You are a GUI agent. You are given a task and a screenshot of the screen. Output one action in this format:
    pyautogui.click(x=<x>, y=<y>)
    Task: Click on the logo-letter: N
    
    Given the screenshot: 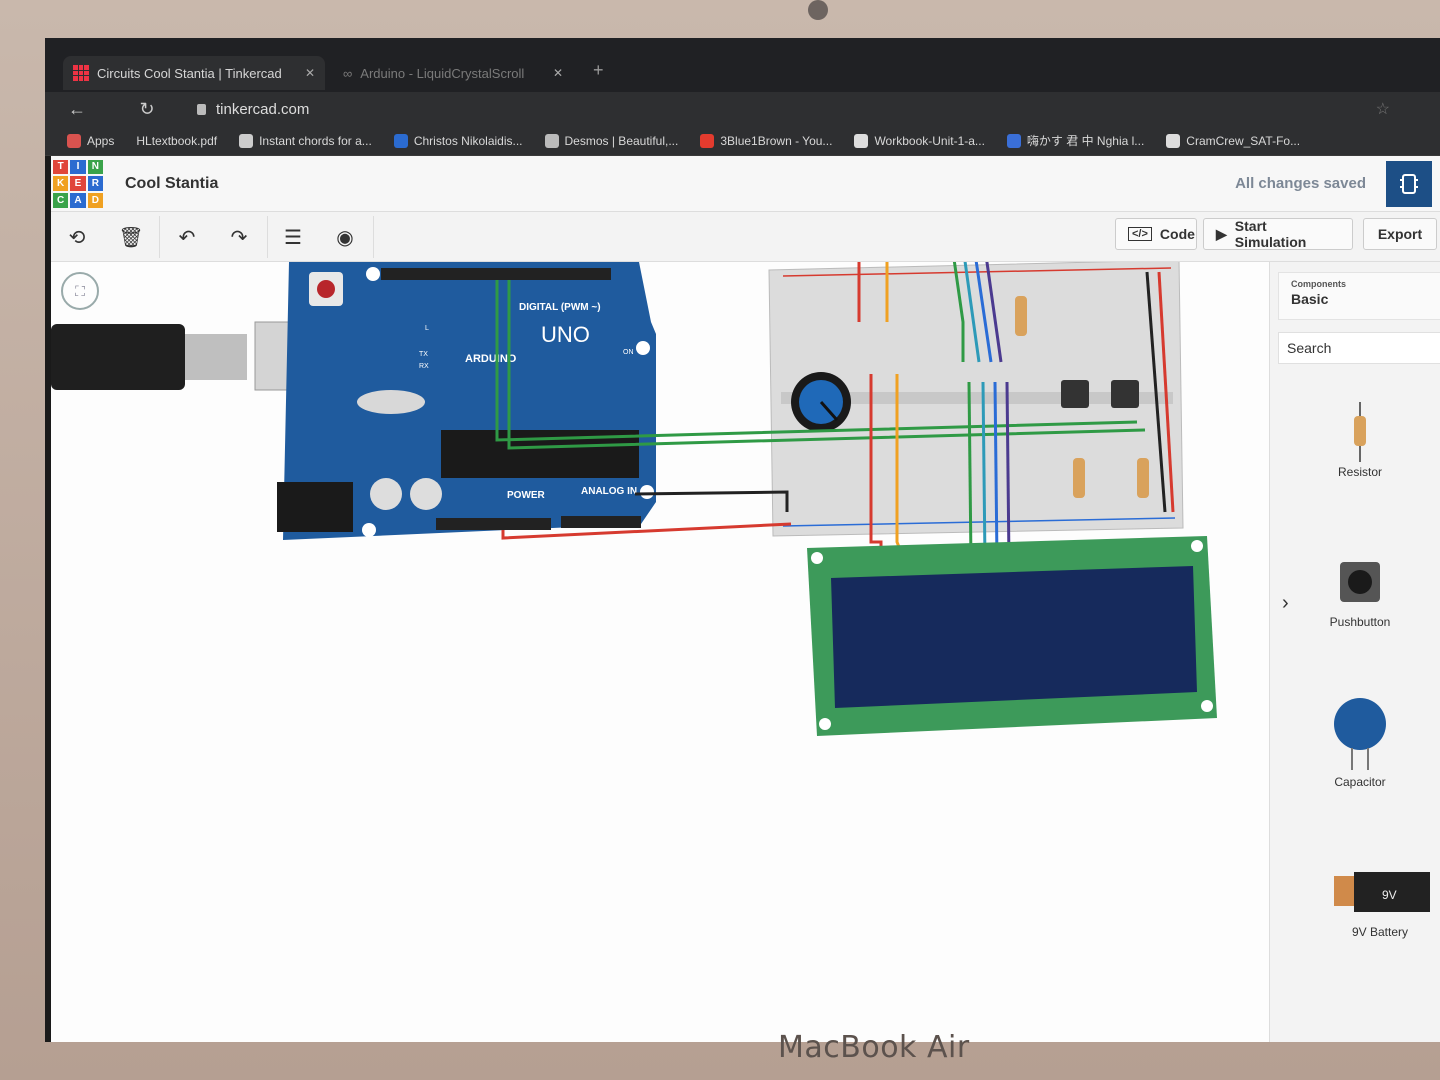 What is the action you would take?
    pyautogui.click(x=95, y=167)
    